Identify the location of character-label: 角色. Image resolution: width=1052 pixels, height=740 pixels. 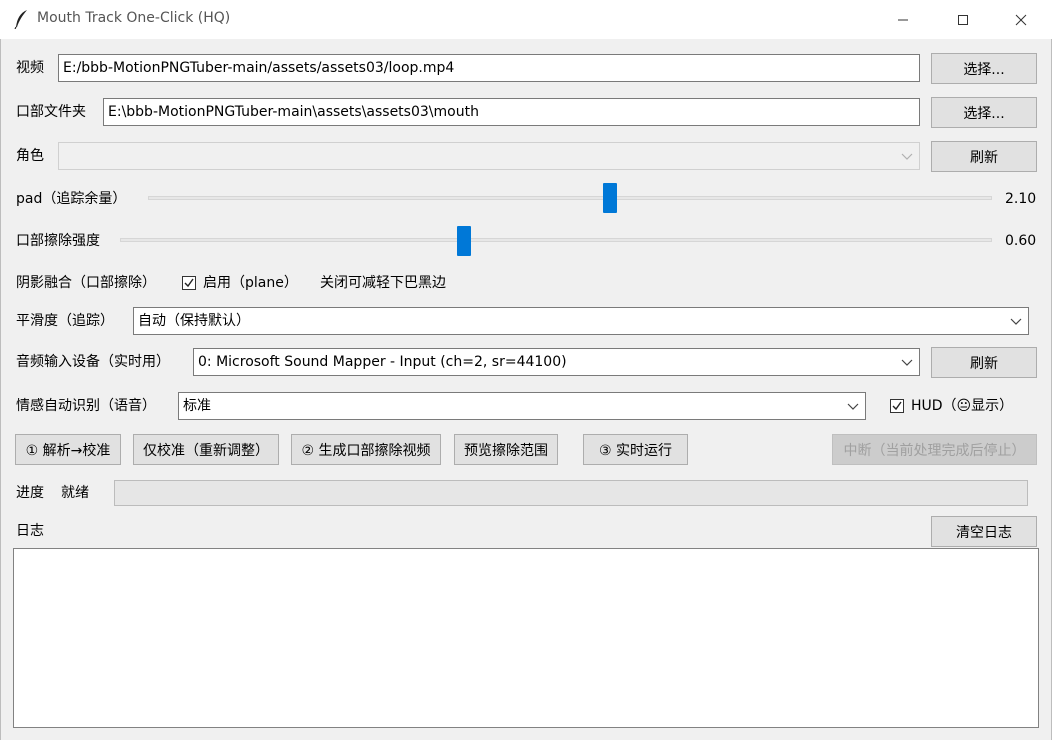
(30, 156).